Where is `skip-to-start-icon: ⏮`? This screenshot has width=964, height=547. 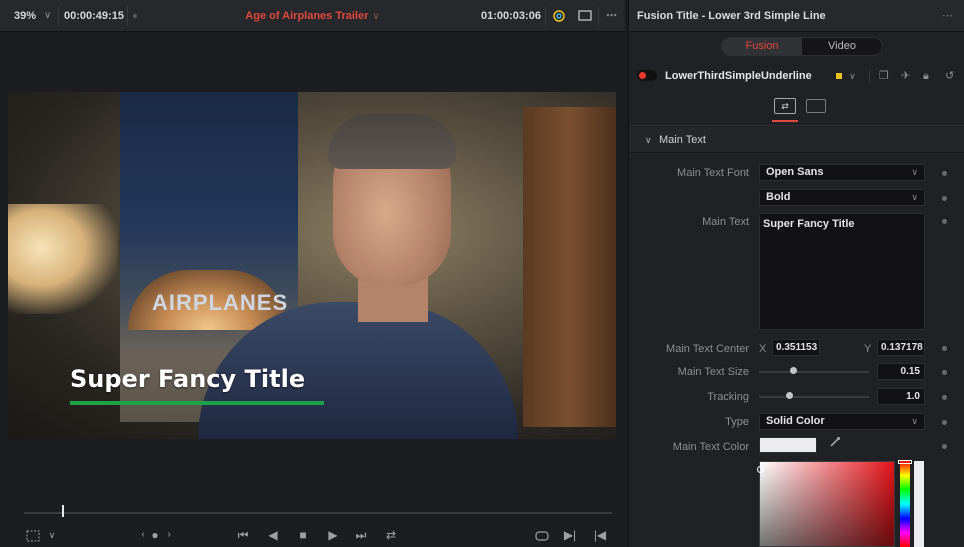 skip-to-start-icon: ⏮ is located at coordinates (243, 535).